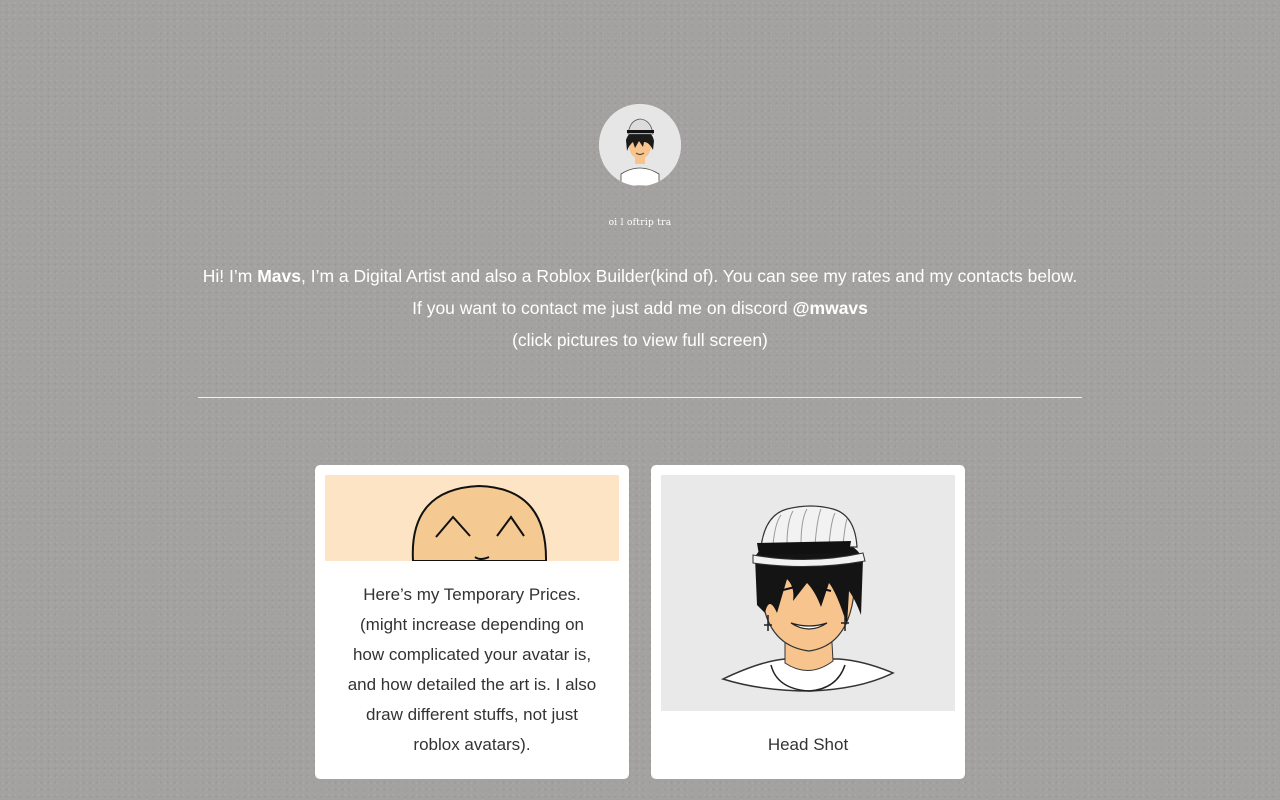  What do you see at coordinates (230, 276) in the screenshot?
I see `intro-greeting: Hi! I’m` at bounding box center [230, 276].